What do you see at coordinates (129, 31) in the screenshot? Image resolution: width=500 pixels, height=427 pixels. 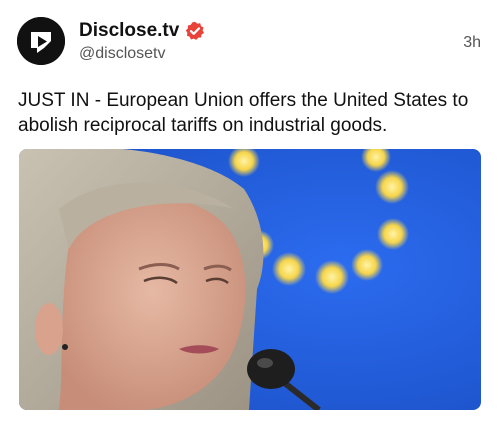 I see `author-display-name: Disclose.tv` at bounding box center [129, 31].